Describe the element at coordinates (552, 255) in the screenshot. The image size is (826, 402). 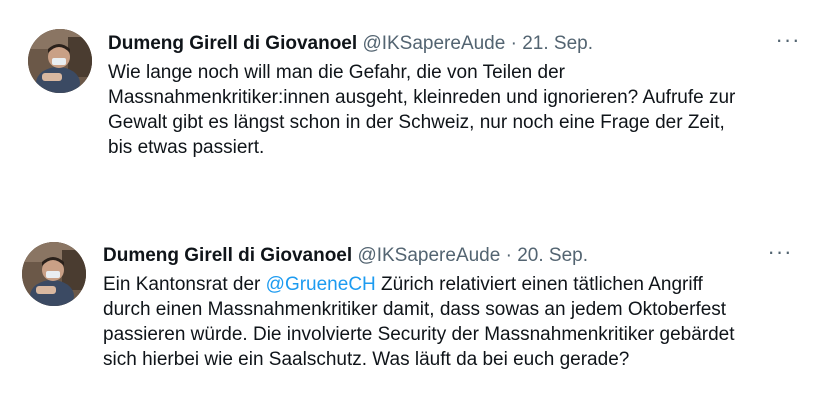
I see `tweet-date: 20. Sep.` at that location.